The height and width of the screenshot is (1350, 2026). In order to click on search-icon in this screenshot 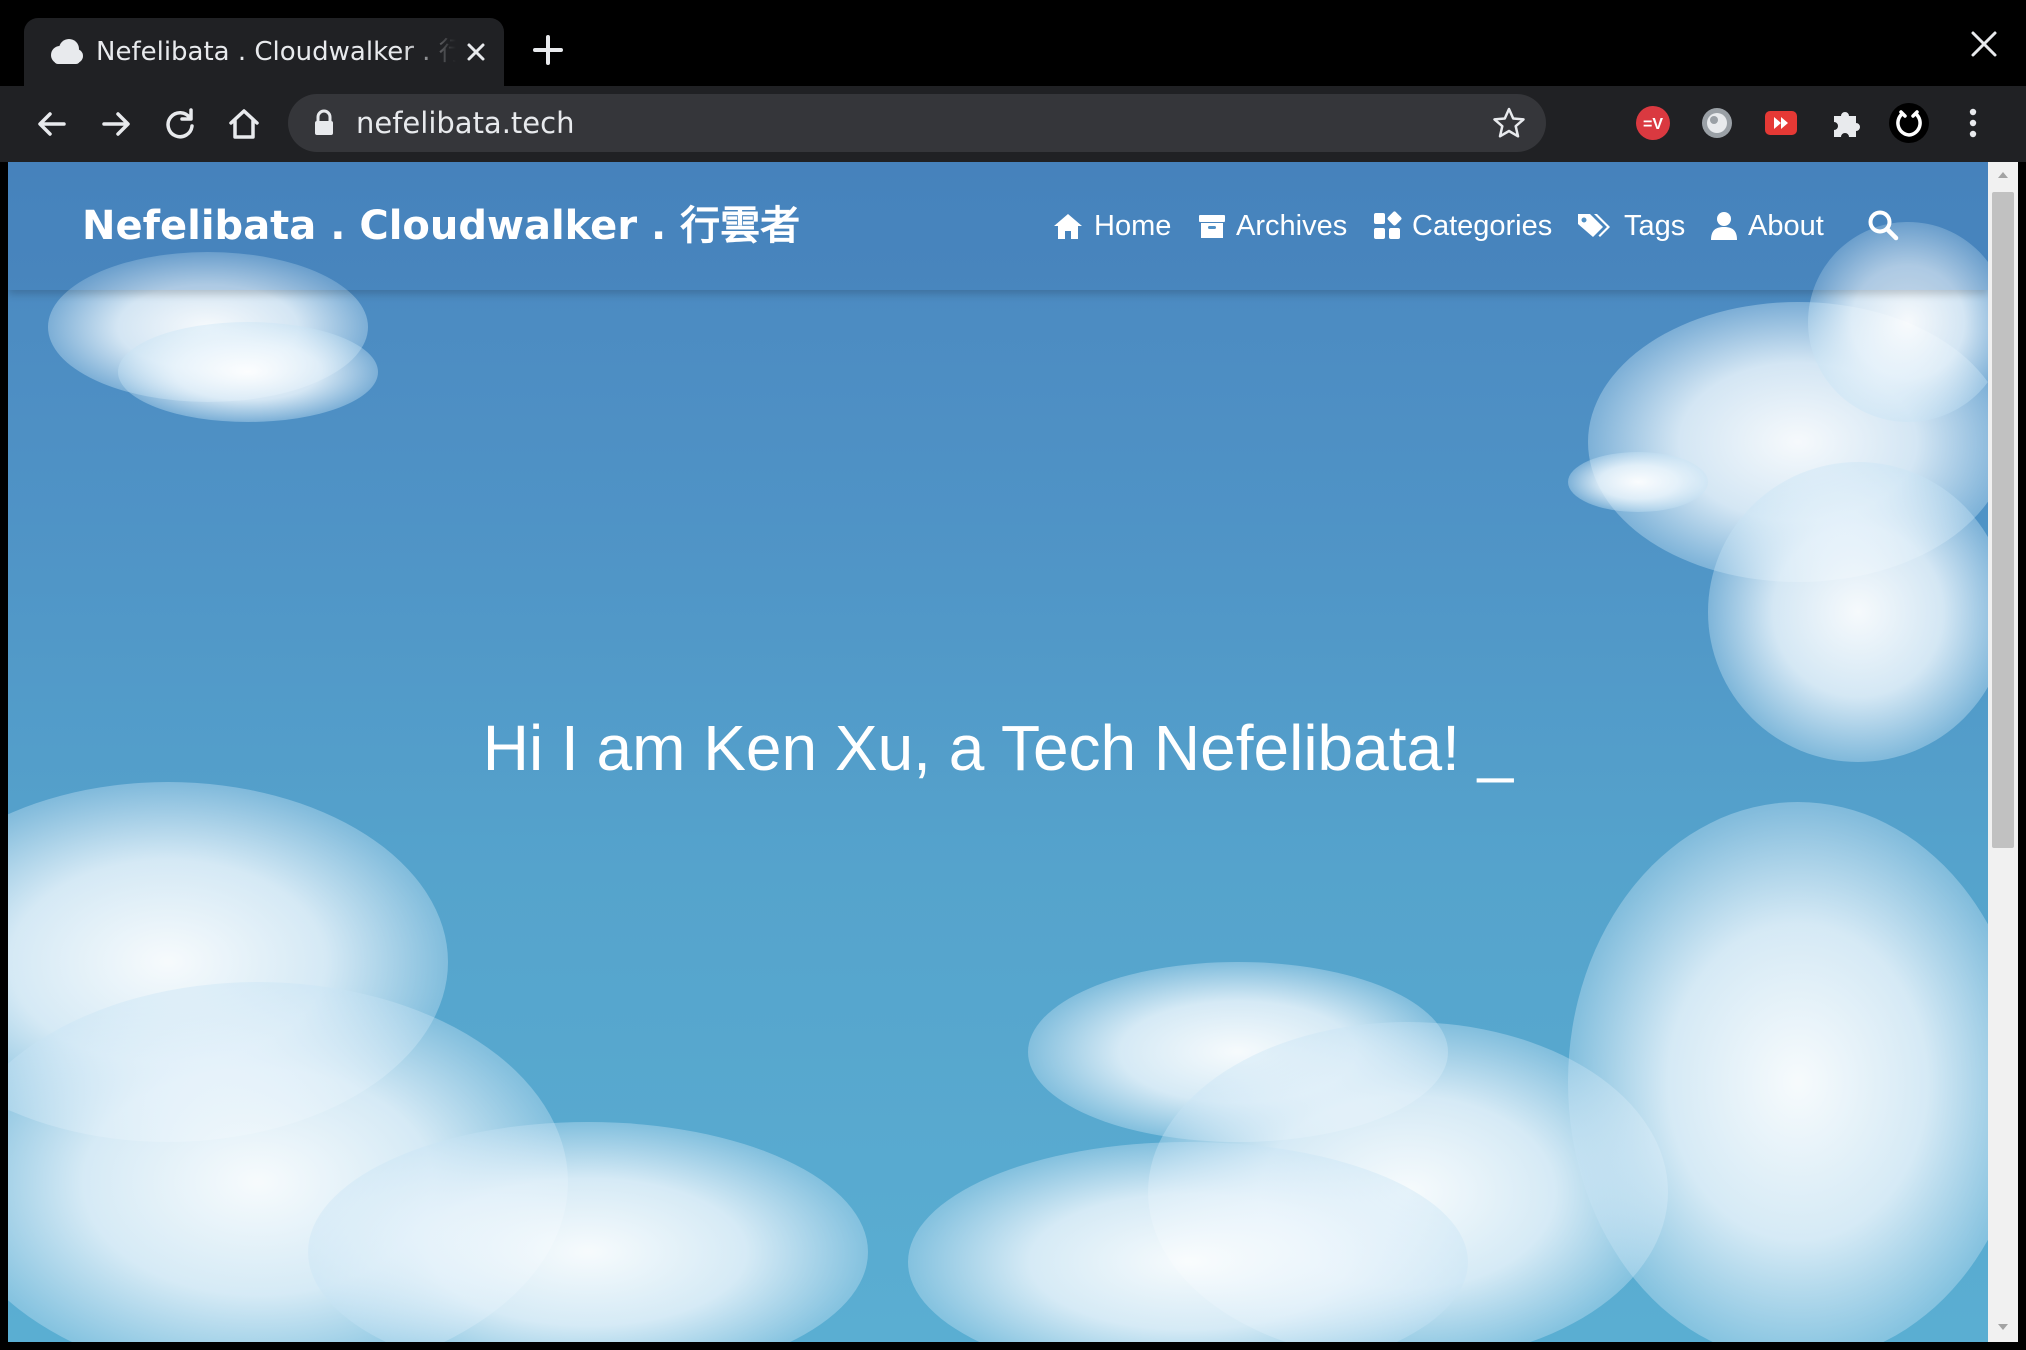, I will do `click(1883, 225)`.